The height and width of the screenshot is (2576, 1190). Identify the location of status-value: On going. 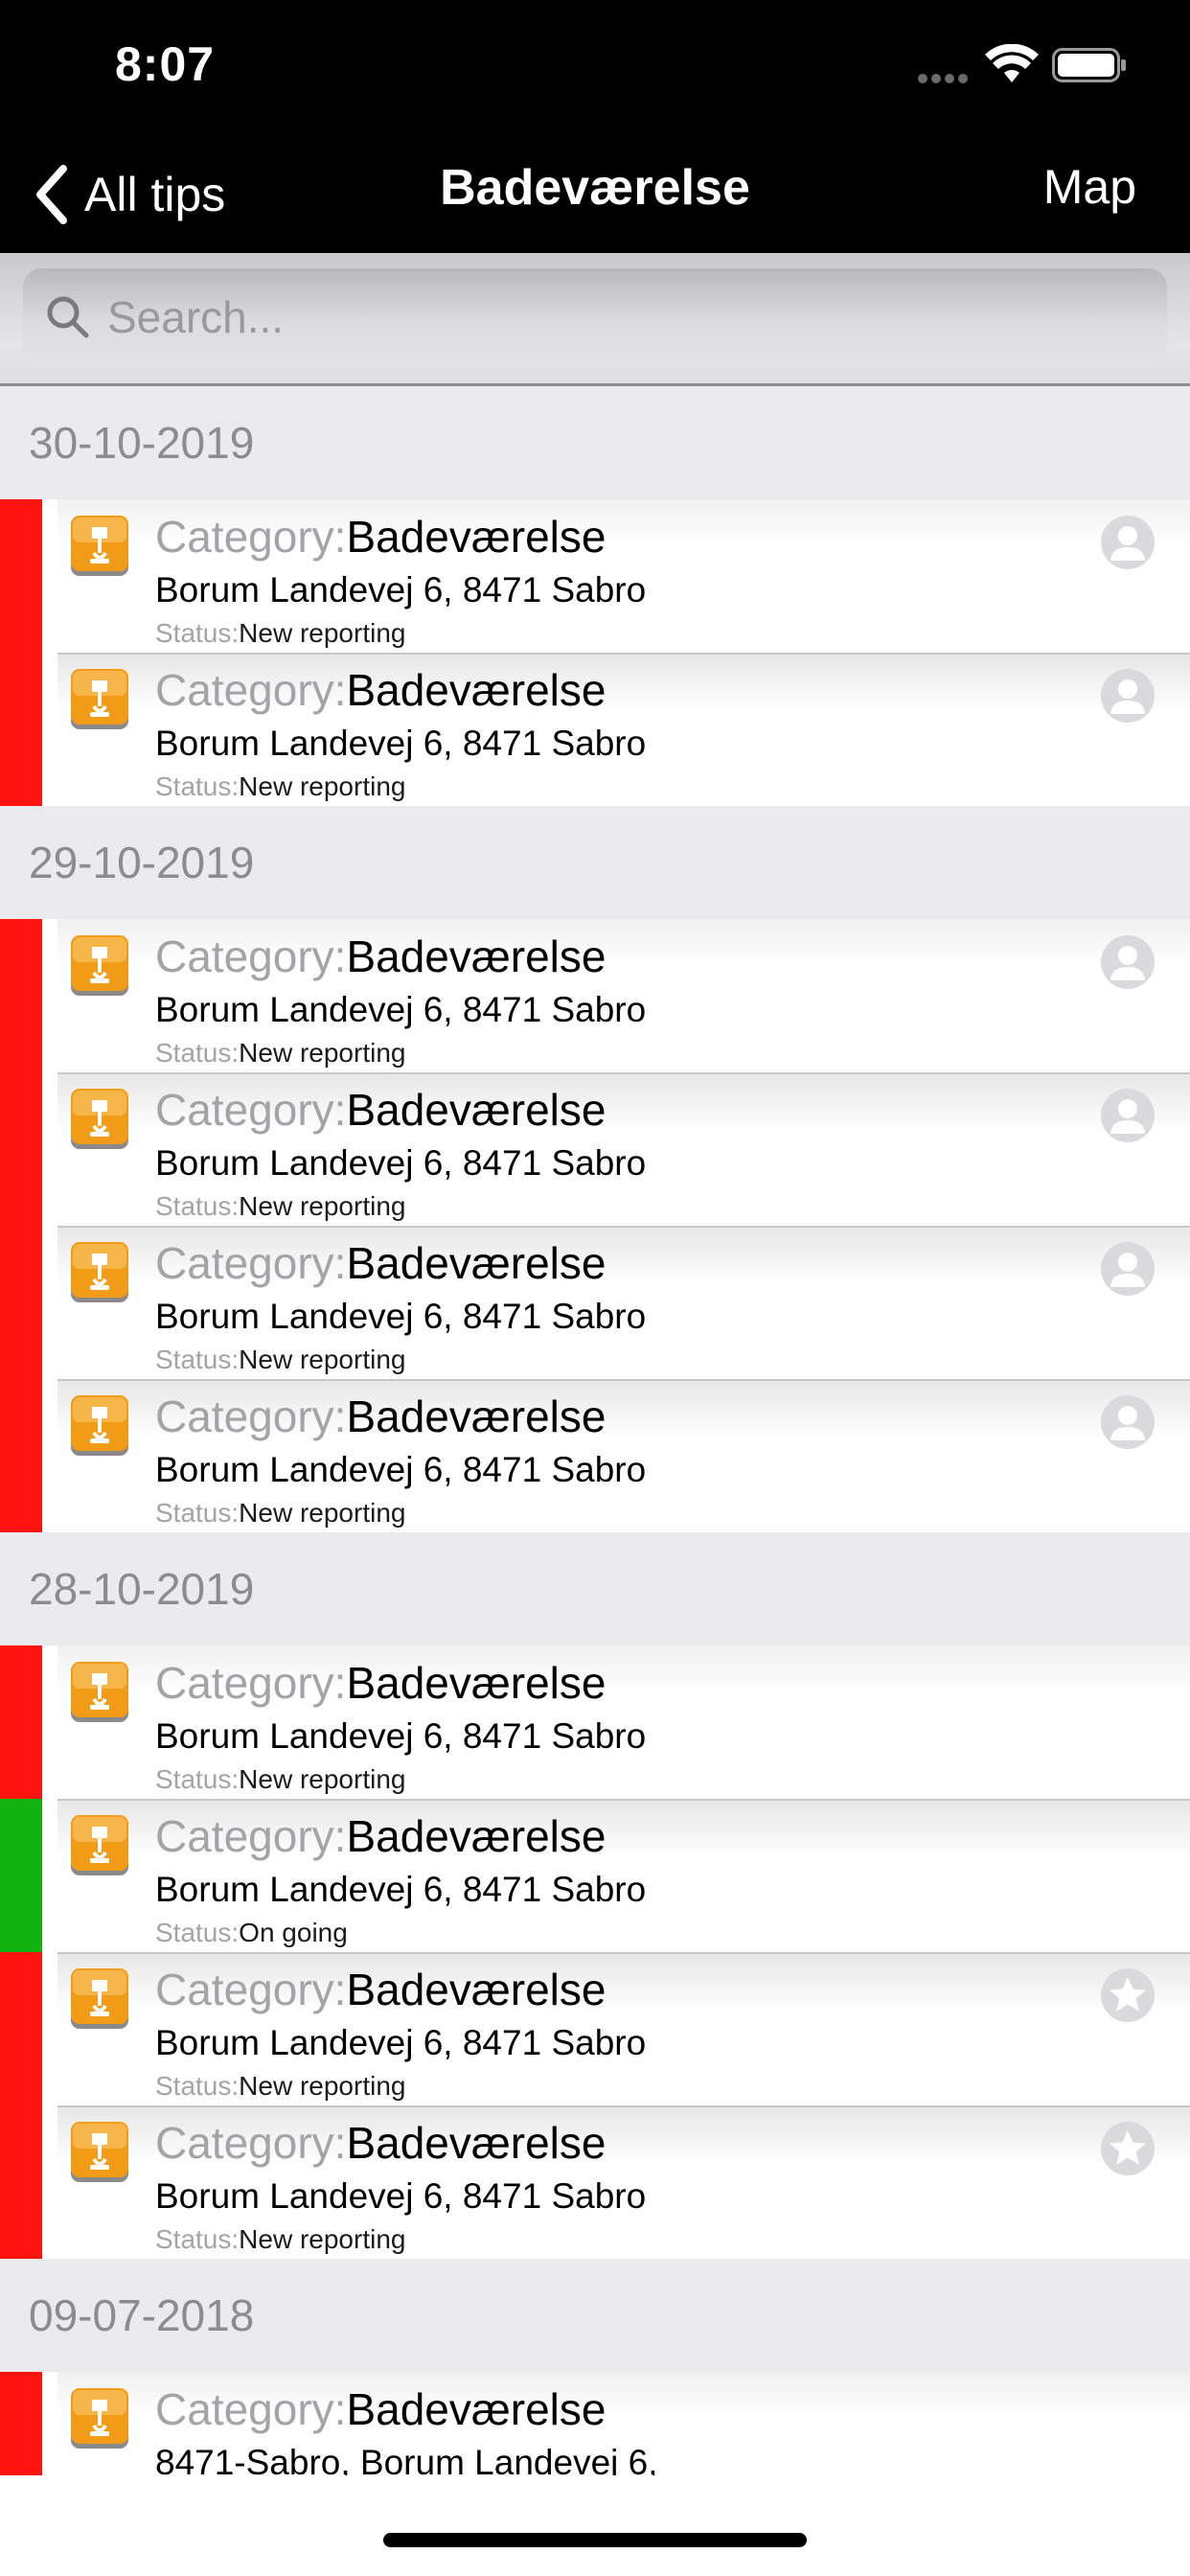
(294, 1932).